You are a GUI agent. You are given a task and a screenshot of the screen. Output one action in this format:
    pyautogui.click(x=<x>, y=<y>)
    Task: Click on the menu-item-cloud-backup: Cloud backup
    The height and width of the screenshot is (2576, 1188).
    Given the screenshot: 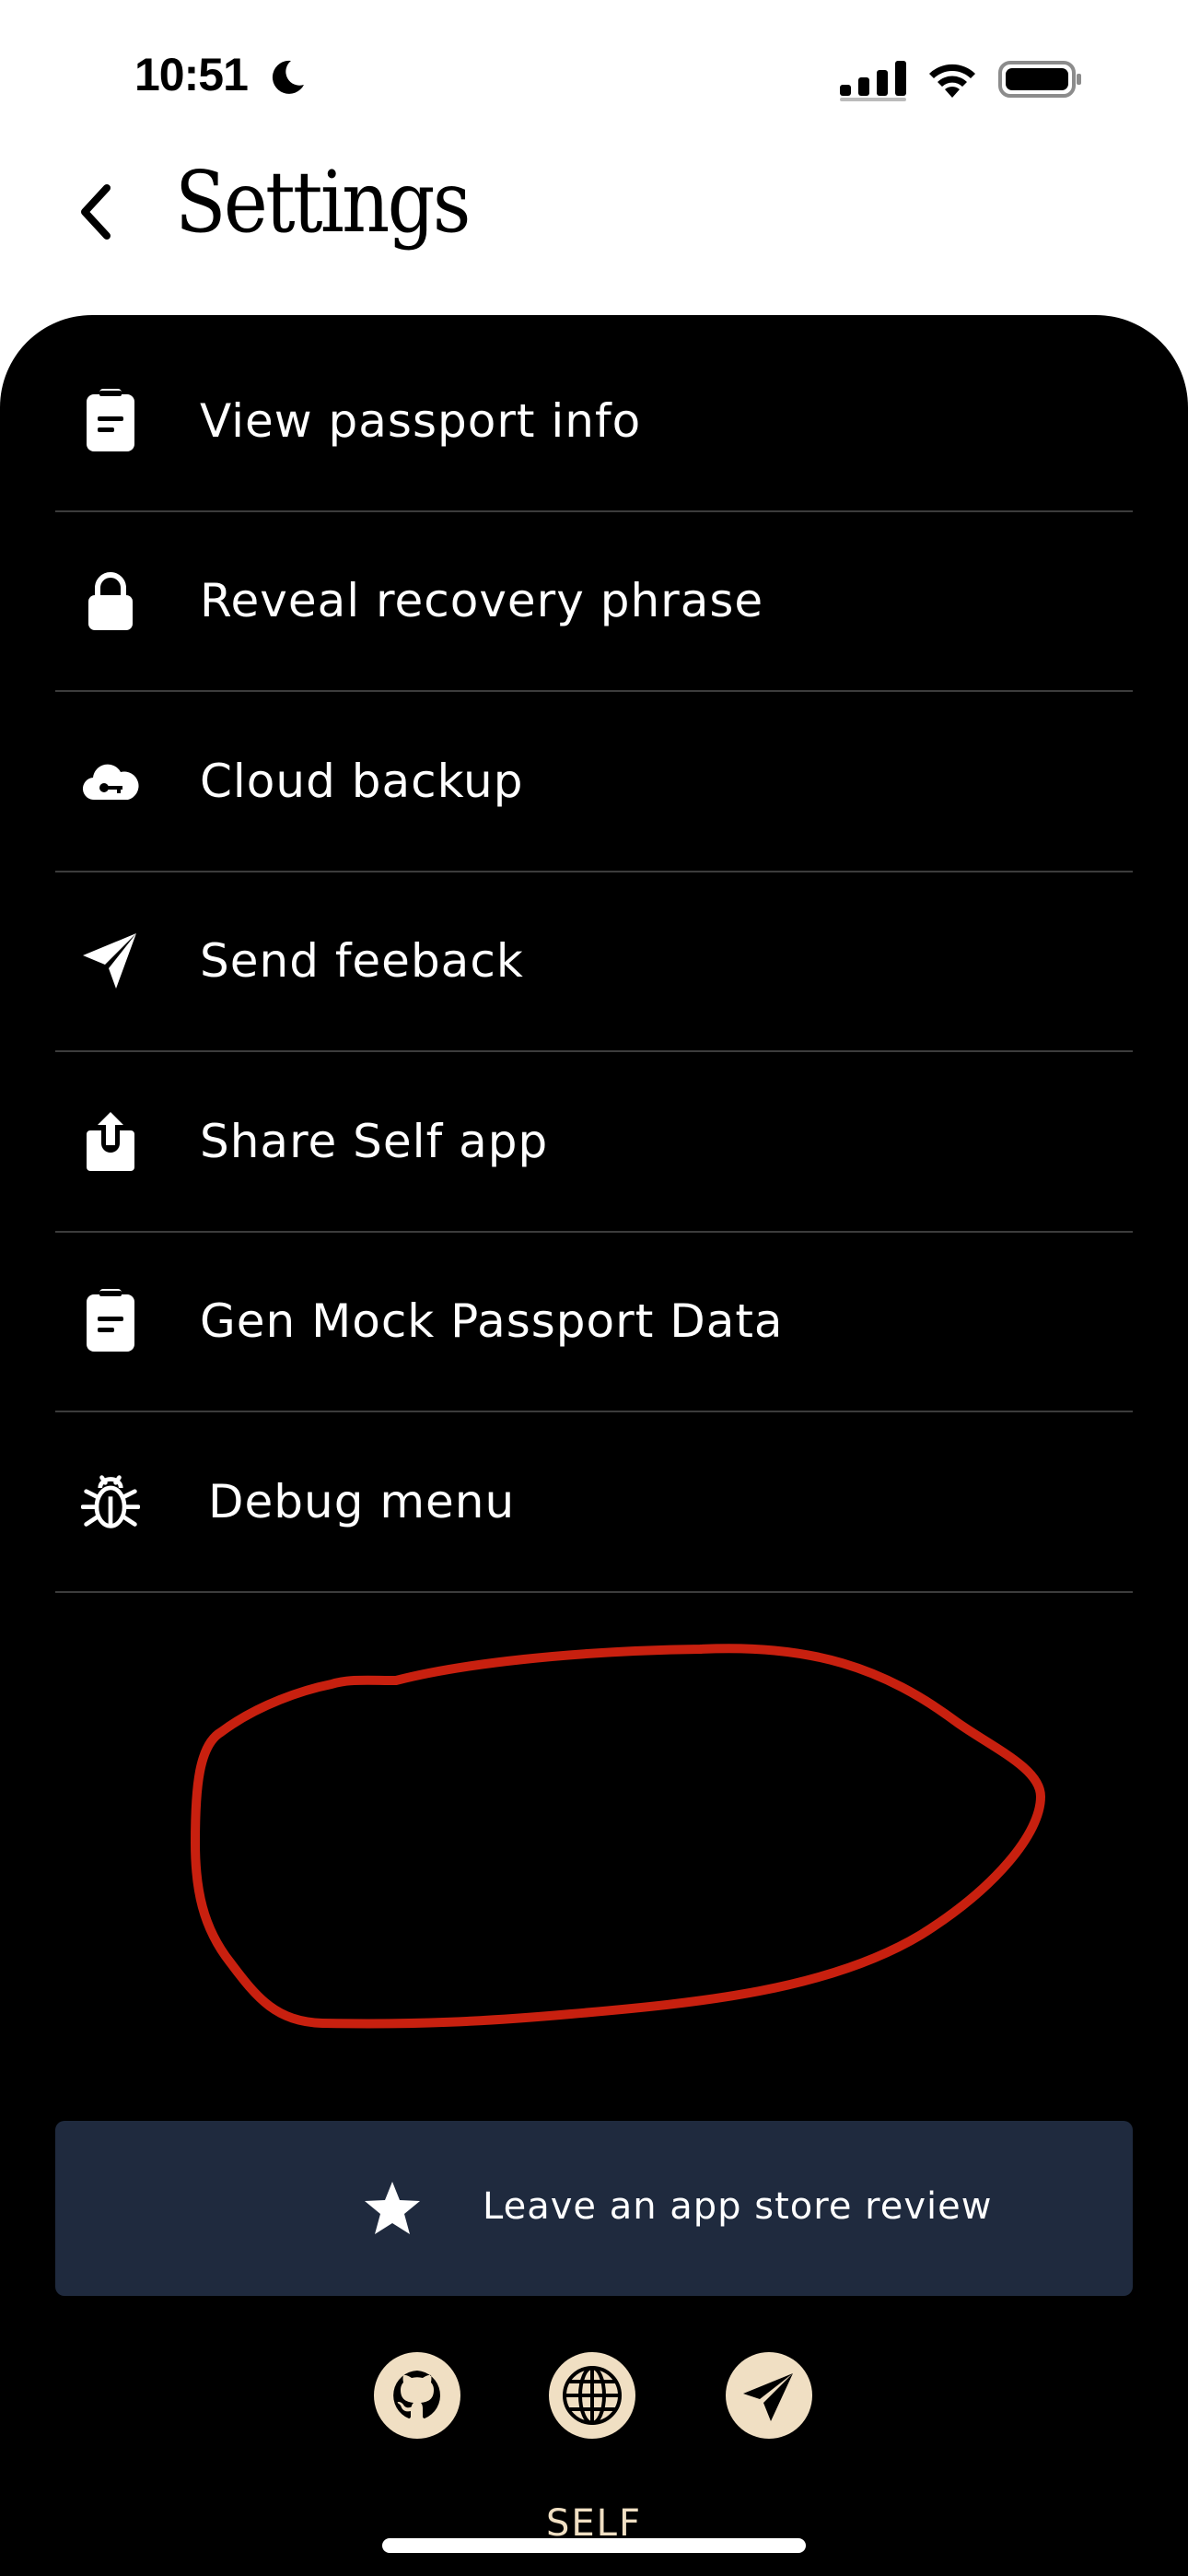 What is the action you would take?
    pyautogui.click(x=594, y=782)
    